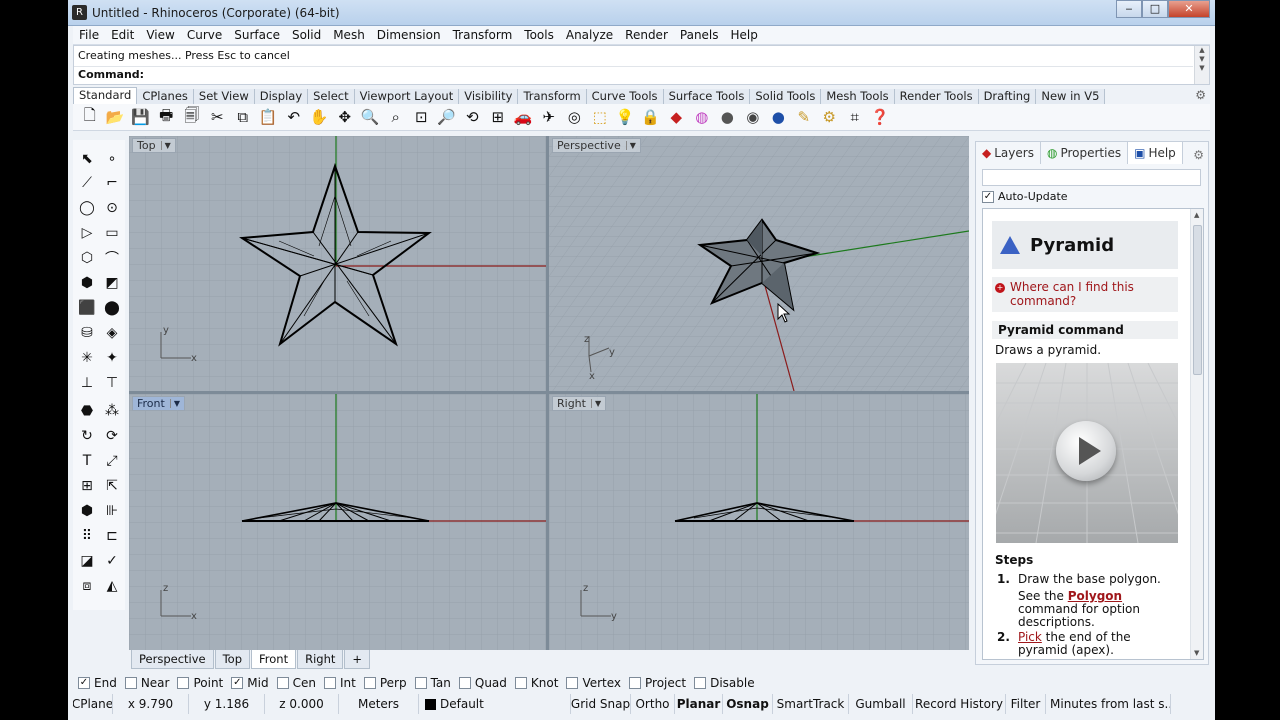 This screenshot has height=720, width=1280. What do you see at coordinates (702, 117) in the screenshot?
I see `color-wheel-icon: ◍` at bounding box center [702, 117].